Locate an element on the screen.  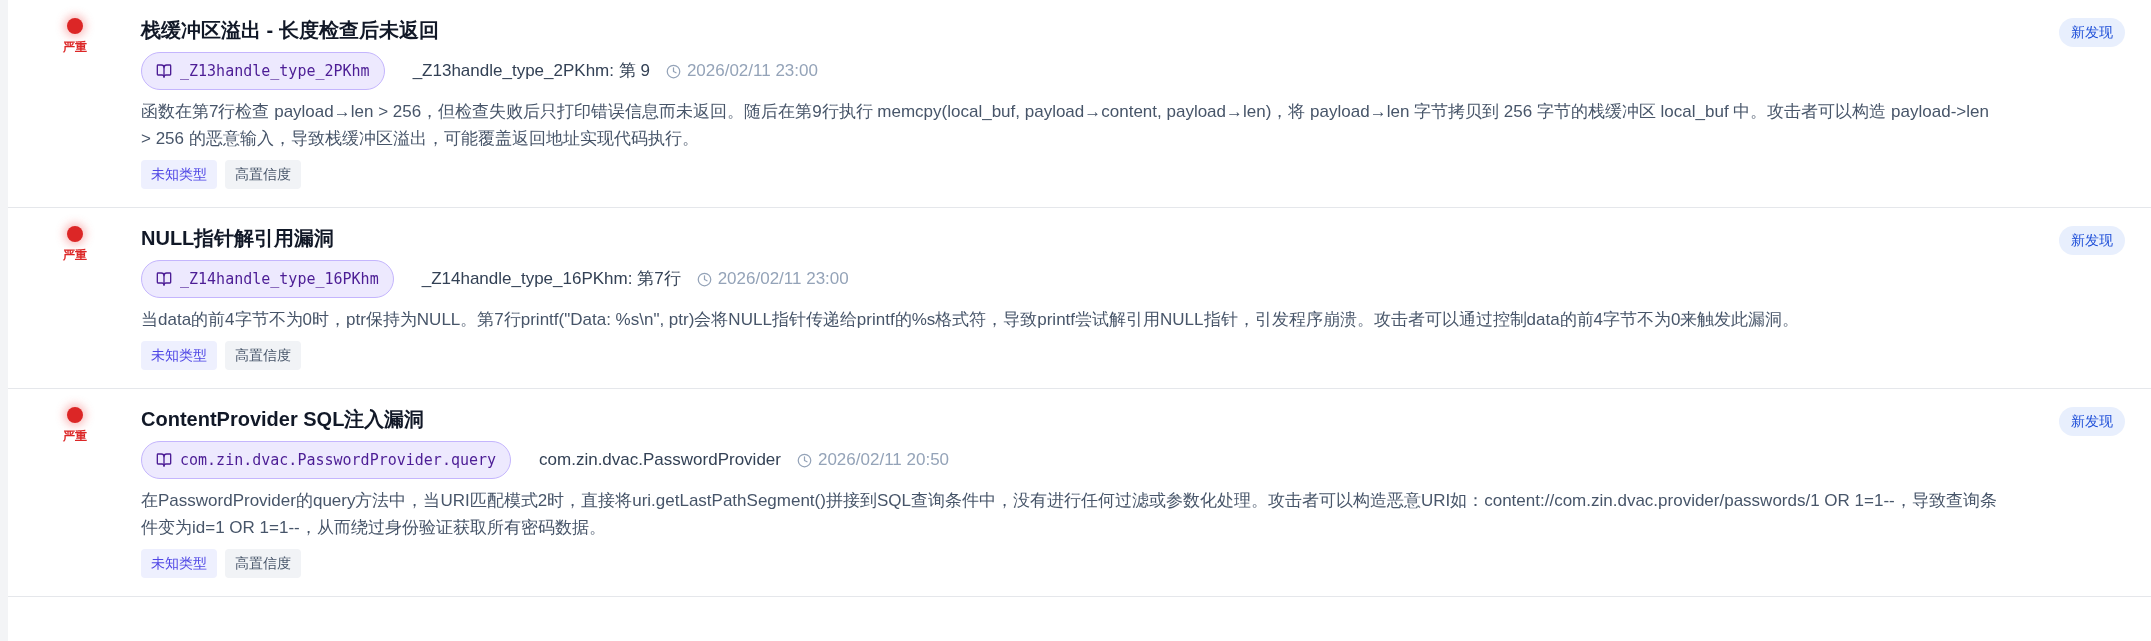
finding-time: 2026/02/11 20:50 is located at coordinates (883, 460).